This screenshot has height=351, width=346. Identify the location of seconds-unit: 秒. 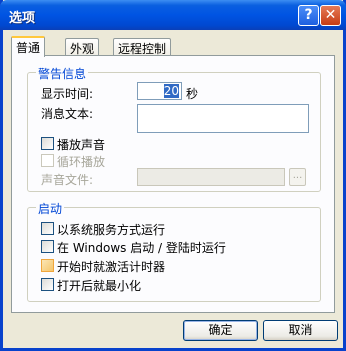
(192, 94).